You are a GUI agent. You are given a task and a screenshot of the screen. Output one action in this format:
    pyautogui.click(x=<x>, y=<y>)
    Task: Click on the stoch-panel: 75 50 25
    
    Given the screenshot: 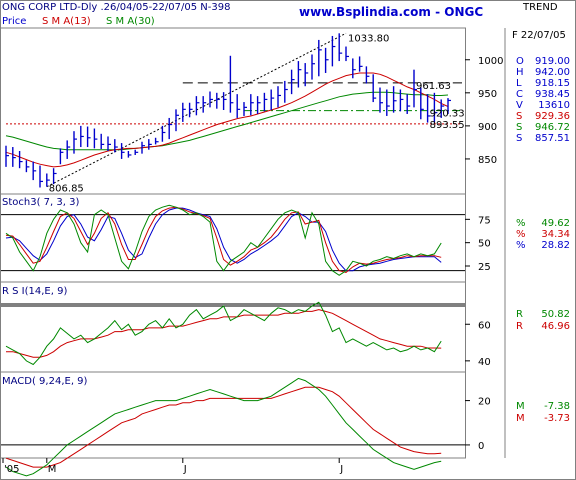 What is the action you would take?
    pyautogui.click(x=246, y=240)
    